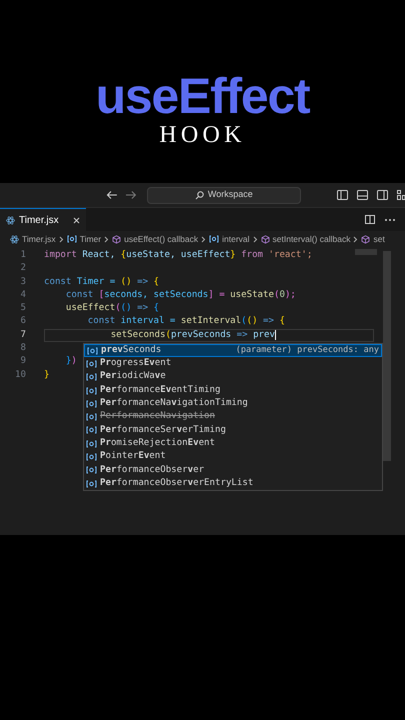 Image resolution: width=405 pixels, height=720 pixels. What do you see at coordinates (23, 282) in the screenshot?
I see `line-number: 3` at bounding box center [23, 282].